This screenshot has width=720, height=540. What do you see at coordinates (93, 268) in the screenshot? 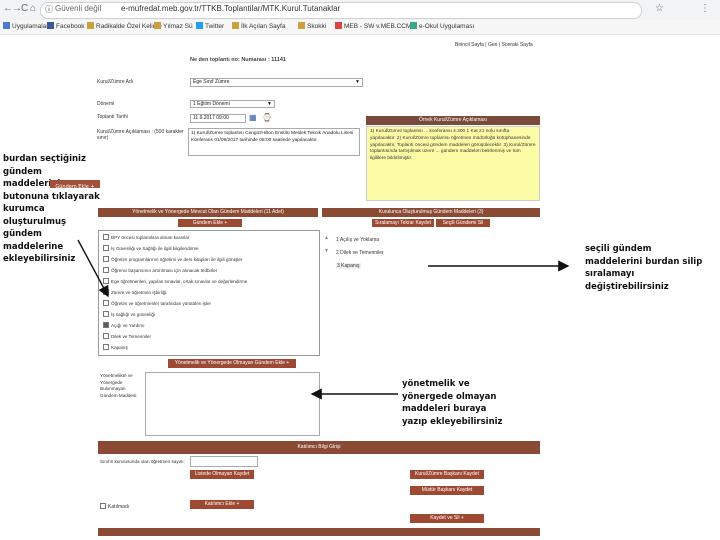
I see `arrow-left-icon` at bounding box center [93, 268].